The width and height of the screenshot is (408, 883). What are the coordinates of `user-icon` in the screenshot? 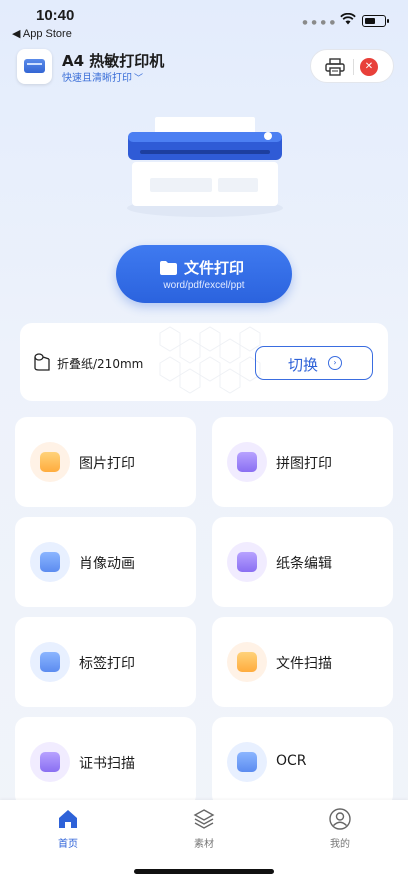 It's located at (340, 819).